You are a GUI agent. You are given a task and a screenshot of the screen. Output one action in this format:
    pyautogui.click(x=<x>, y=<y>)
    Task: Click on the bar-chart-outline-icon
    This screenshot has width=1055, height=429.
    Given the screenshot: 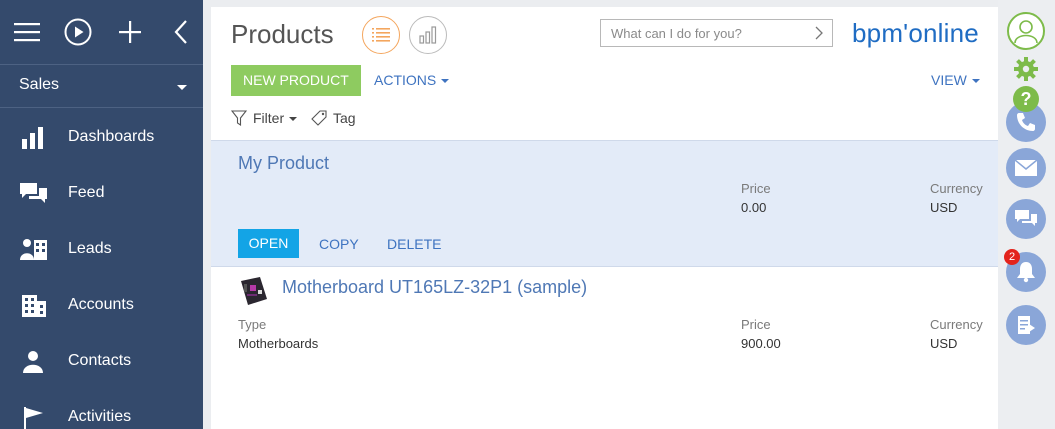 What is the action you would take?
    pyautogui.click(x=428, y=35)
    